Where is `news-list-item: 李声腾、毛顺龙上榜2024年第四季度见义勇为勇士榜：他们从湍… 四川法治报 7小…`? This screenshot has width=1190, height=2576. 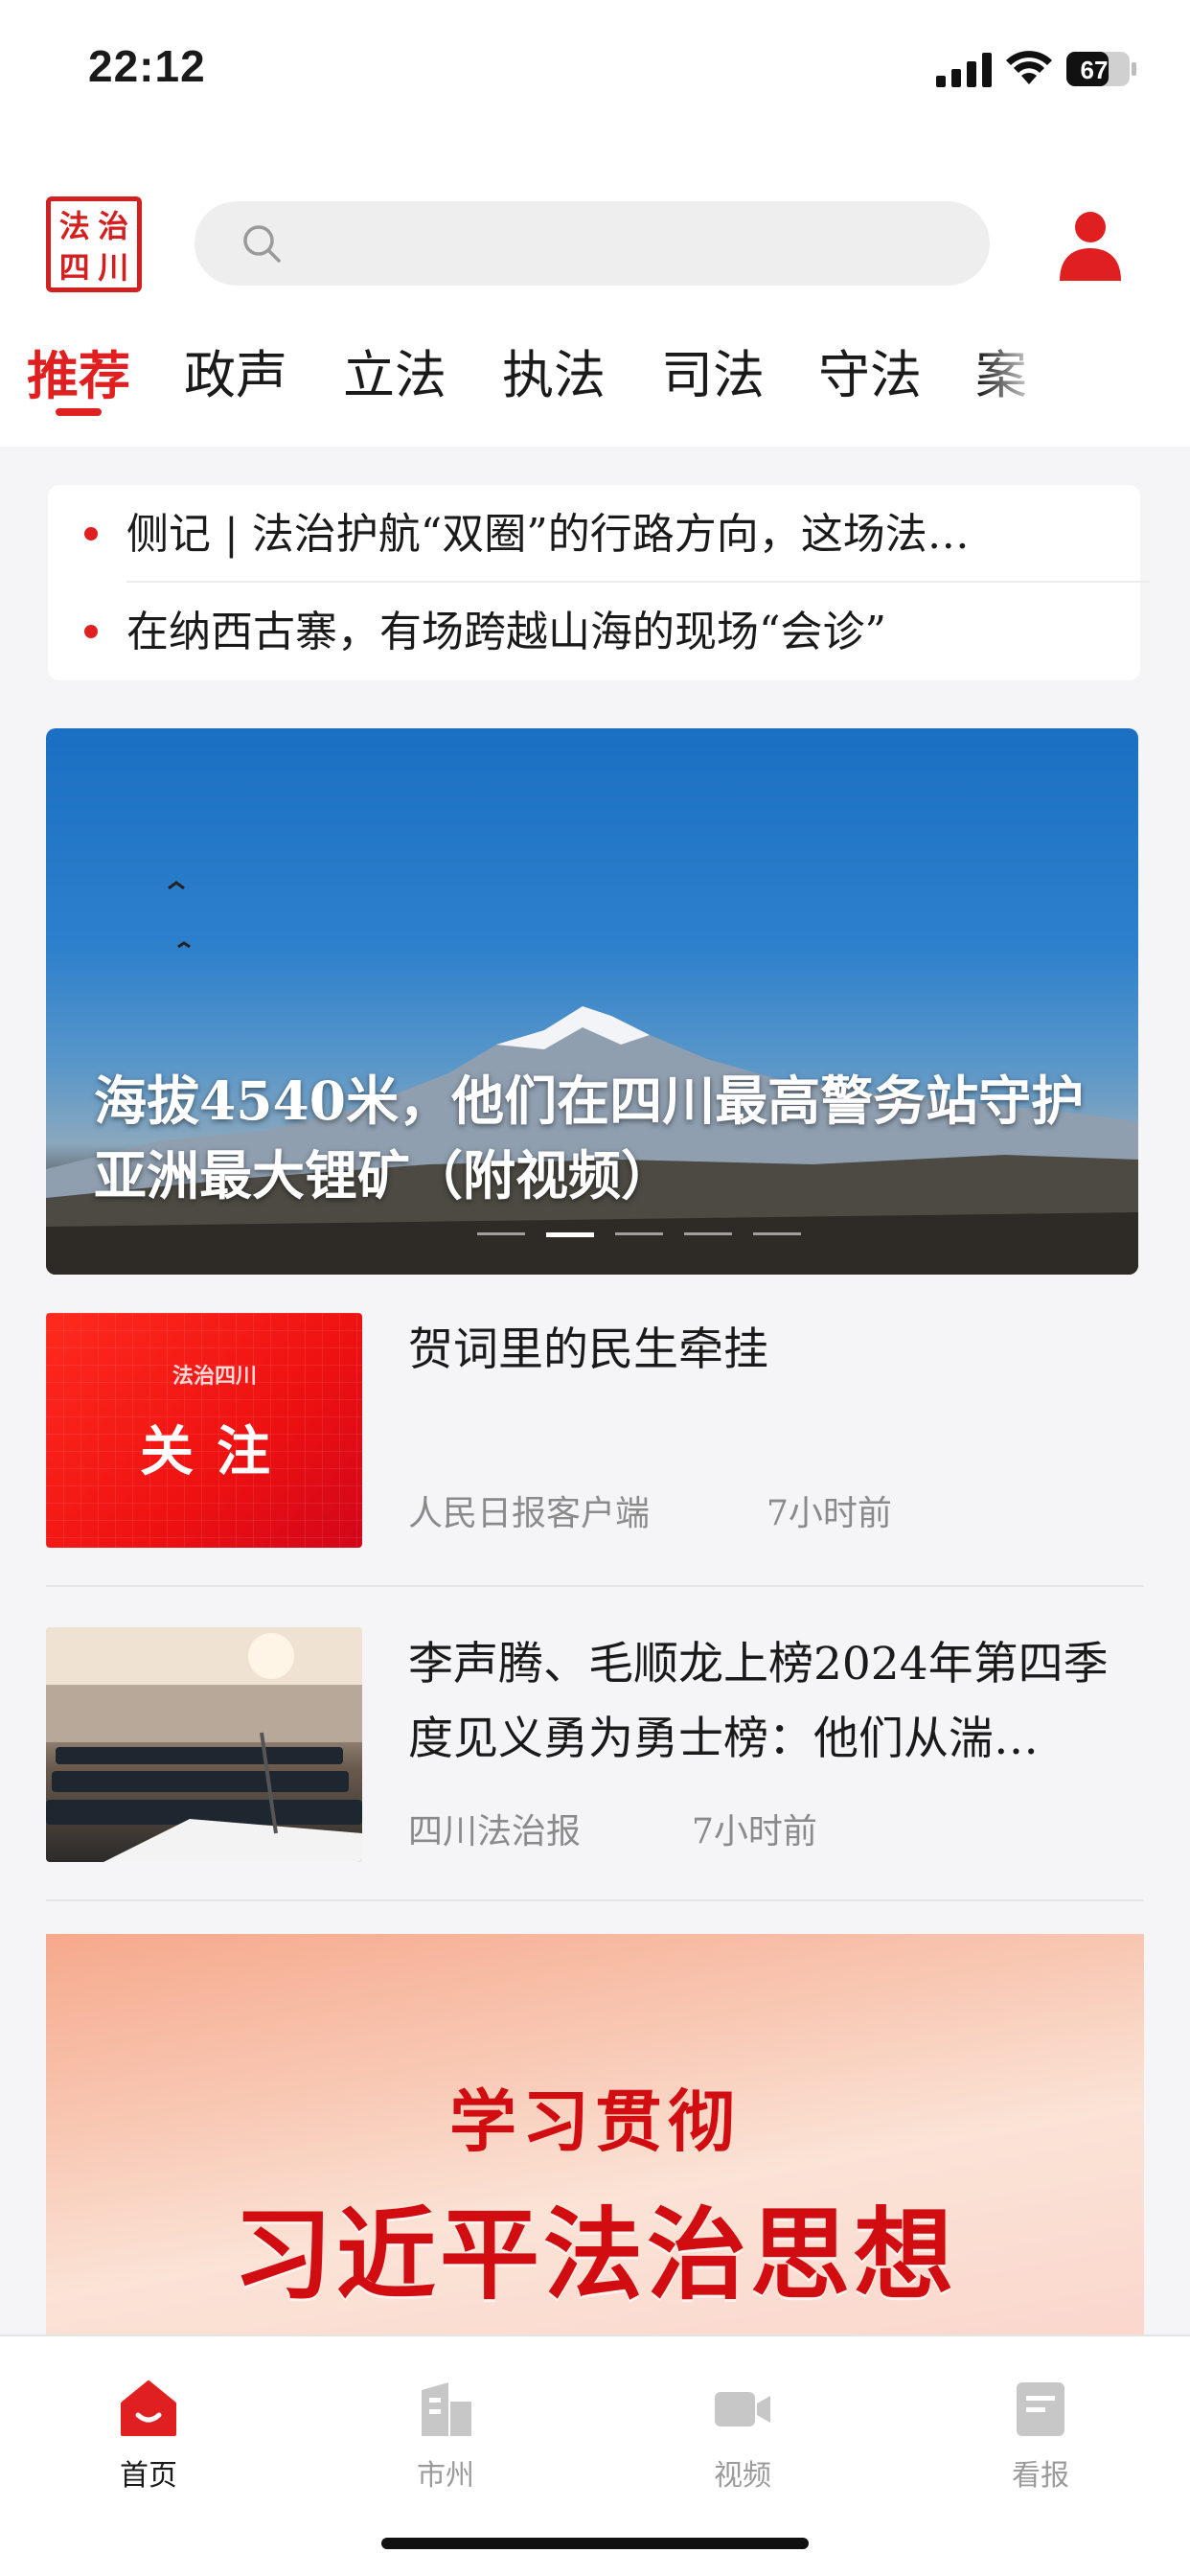 news-list-item: 李声腾、毛顺龙上榜2024年第四季度见义勇为勇士榜：他们从湍… 四川法治报 7小… is located at coordinates (595, 1747).